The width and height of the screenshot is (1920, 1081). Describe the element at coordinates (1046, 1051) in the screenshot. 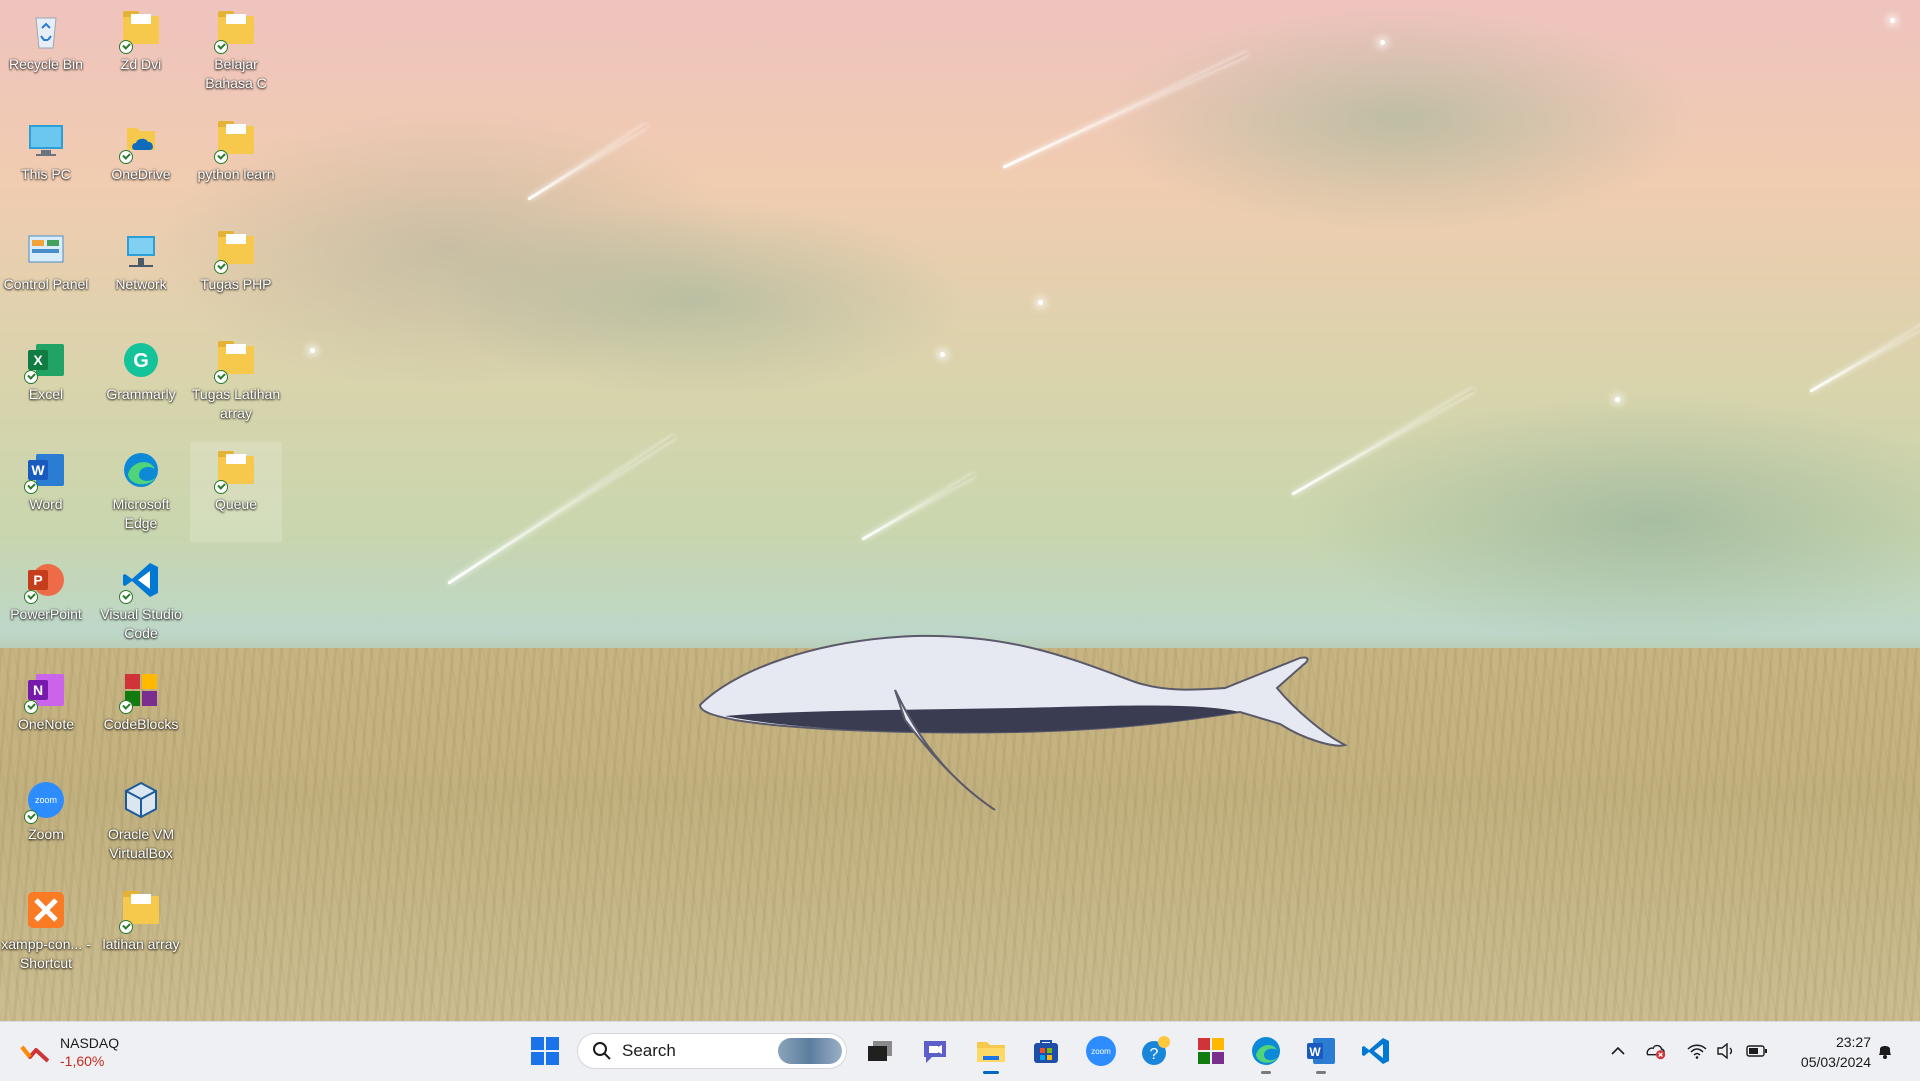

I see `store-icon` at that location.